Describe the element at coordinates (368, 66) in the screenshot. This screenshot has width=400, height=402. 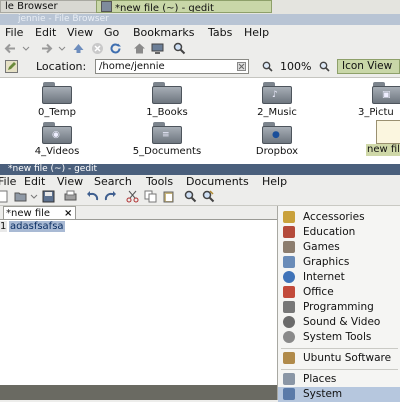
I see `view-mode-select: Icon View` at that location.